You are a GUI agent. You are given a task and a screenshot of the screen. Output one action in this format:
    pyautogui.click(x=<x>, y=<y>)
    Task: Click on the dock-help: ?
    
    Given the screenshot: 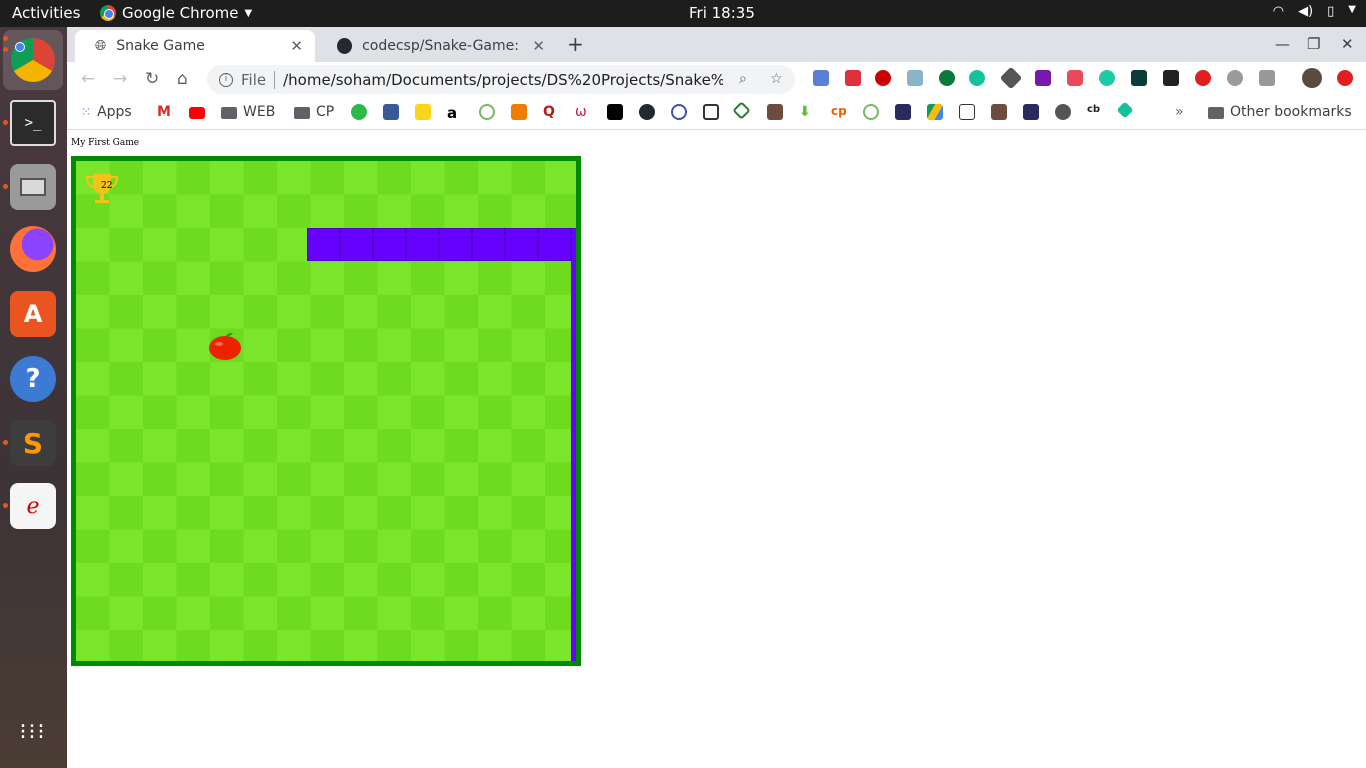 What is the action you would take?
    pyautogui.click(x=33, y=379)
    